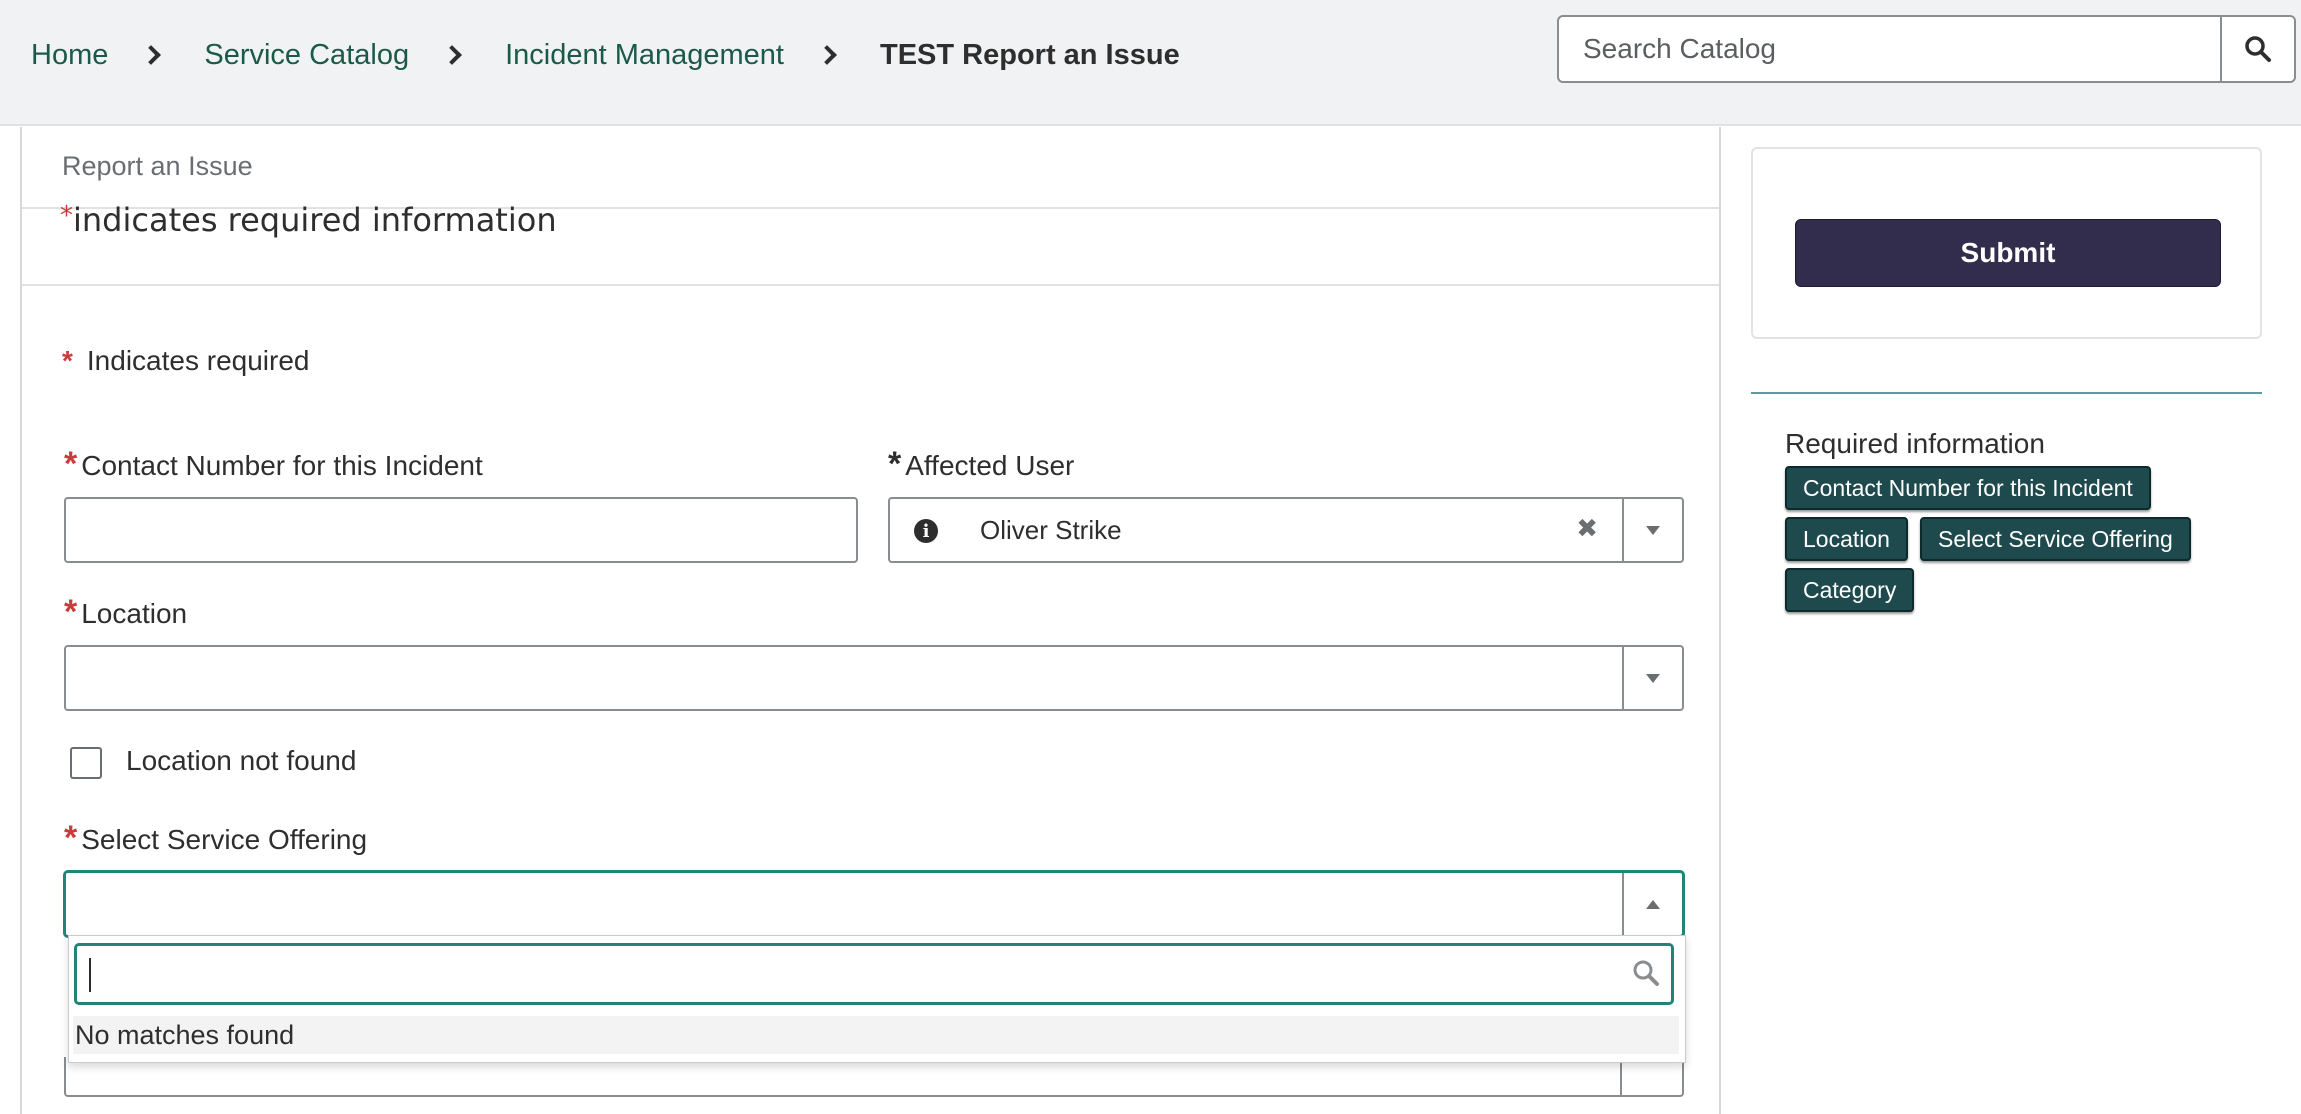 Image resolution: width=2301 pixels, height=1114 pixels. Describe the element at coordinates (1915, 443) in the screenshot. I see `required-information-title: Required information` at that location.